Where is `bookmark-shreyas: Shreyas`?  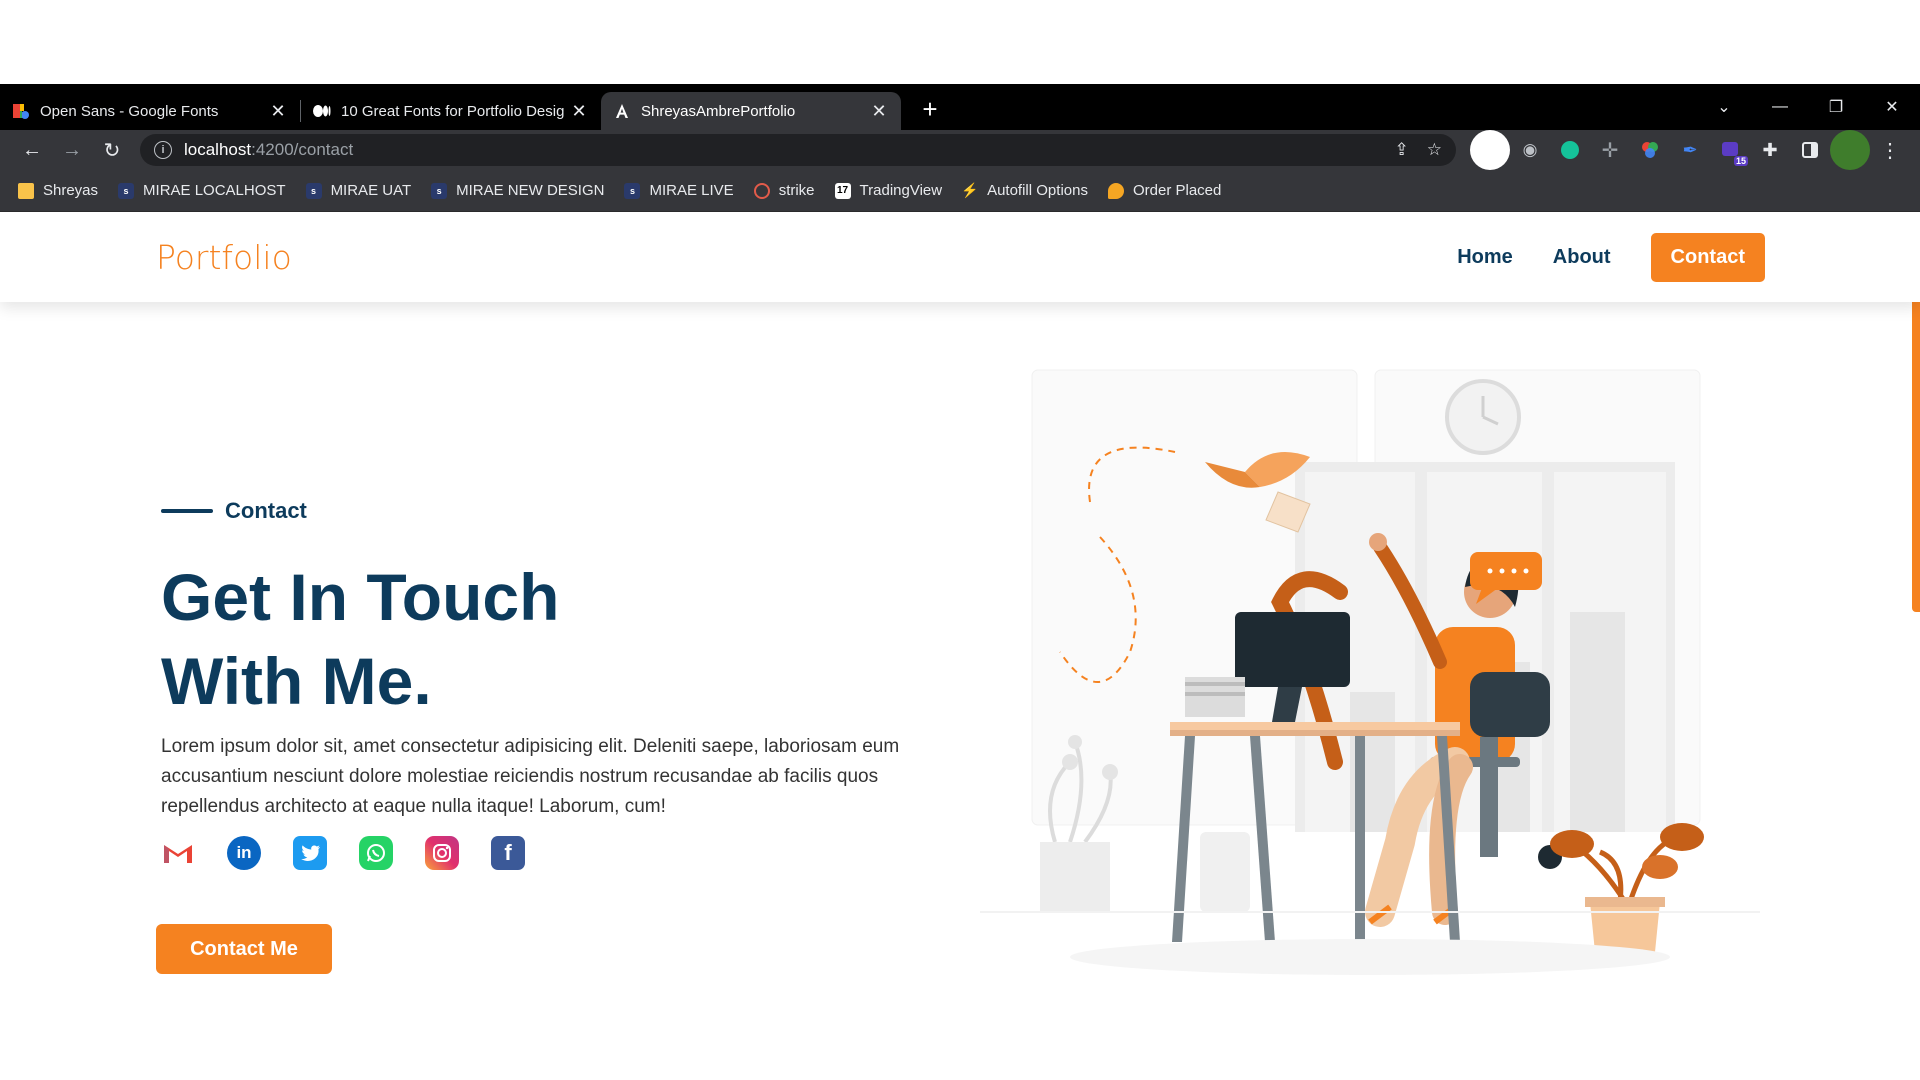
bookmark-shreyas: Shreyas is located at coordinates (58, 190).